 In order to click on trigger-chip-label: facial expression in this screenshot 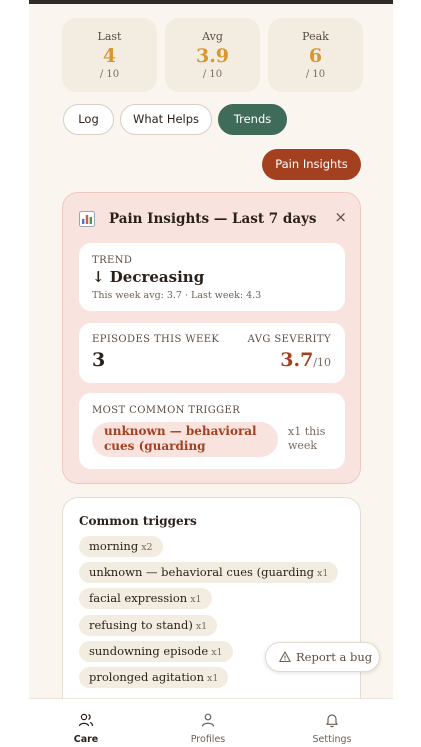, I will do `click(138, 598)`.